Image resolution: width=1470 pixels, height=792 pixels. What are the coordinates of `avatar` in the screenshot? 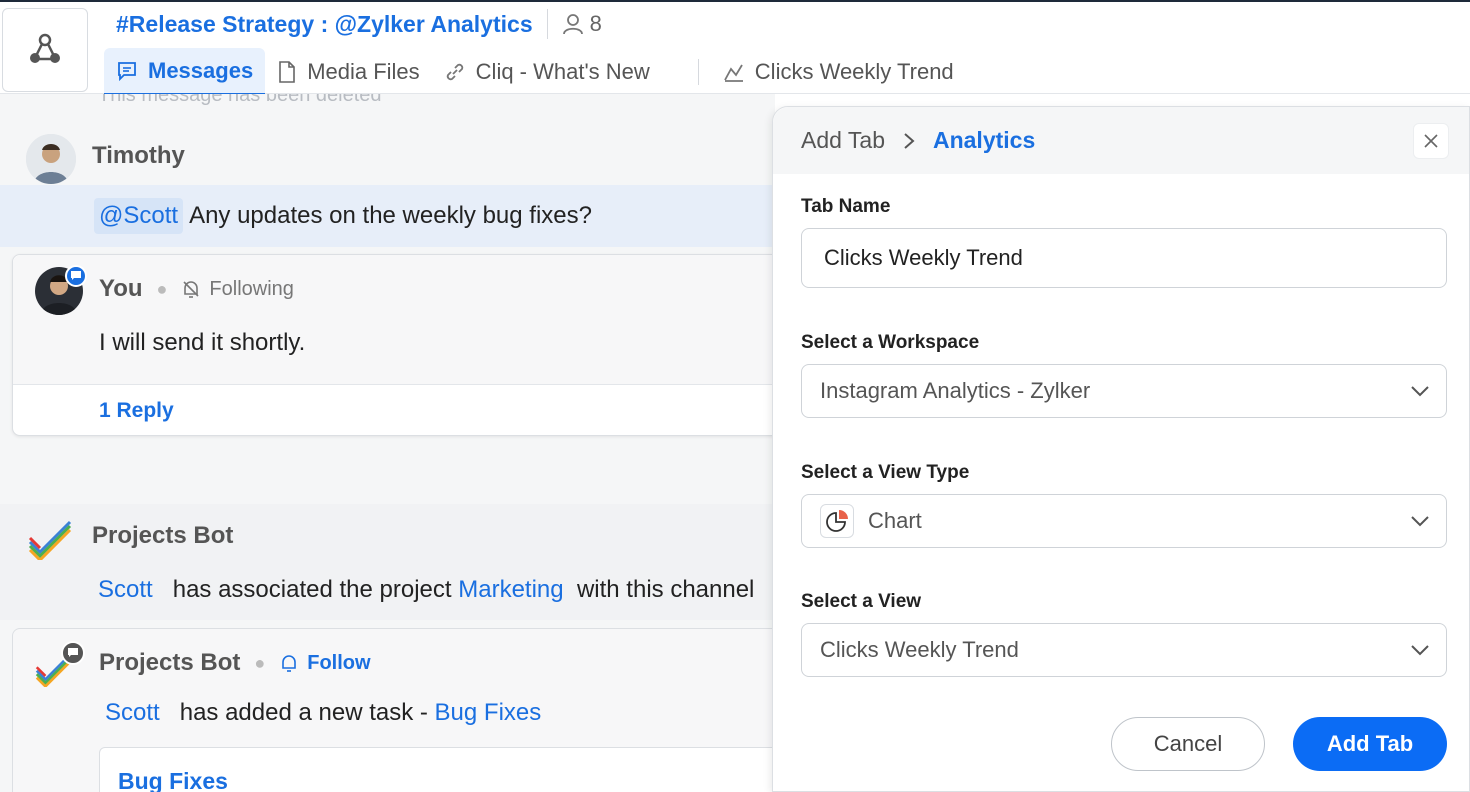 It's located at (51, 159).